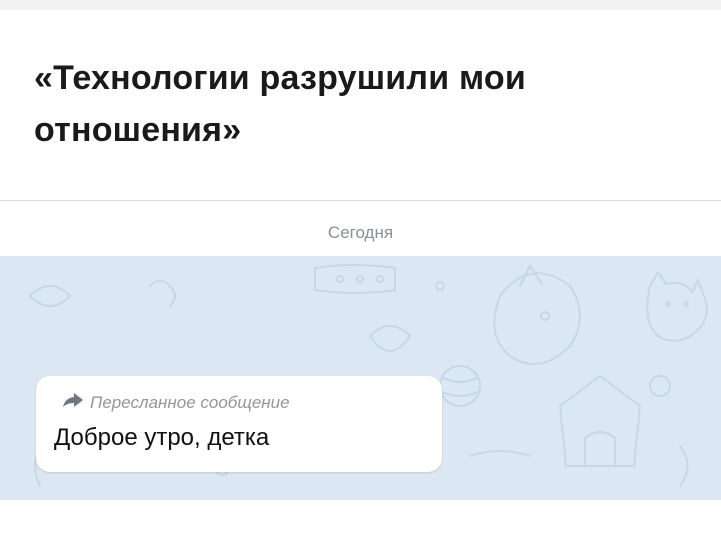  What do you see at coordinates (190, 402) in the screenshot?
I see `forwarded-label: Пересланное сообщение` at bounding box center [190, 402].